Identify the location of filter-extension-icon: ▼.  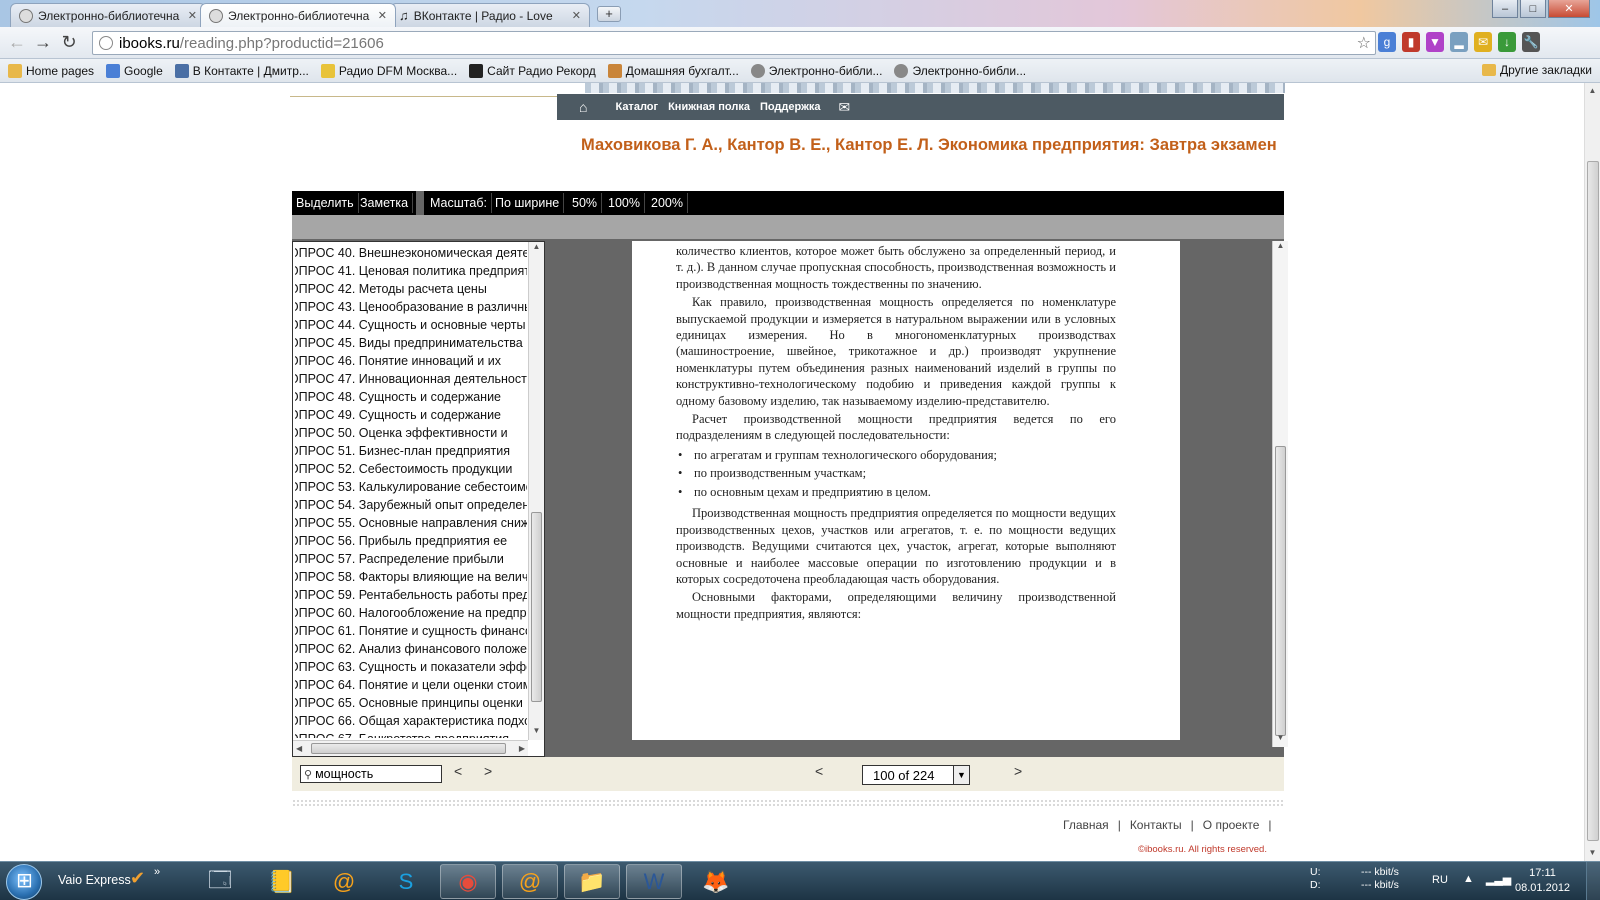
(1435, 42).